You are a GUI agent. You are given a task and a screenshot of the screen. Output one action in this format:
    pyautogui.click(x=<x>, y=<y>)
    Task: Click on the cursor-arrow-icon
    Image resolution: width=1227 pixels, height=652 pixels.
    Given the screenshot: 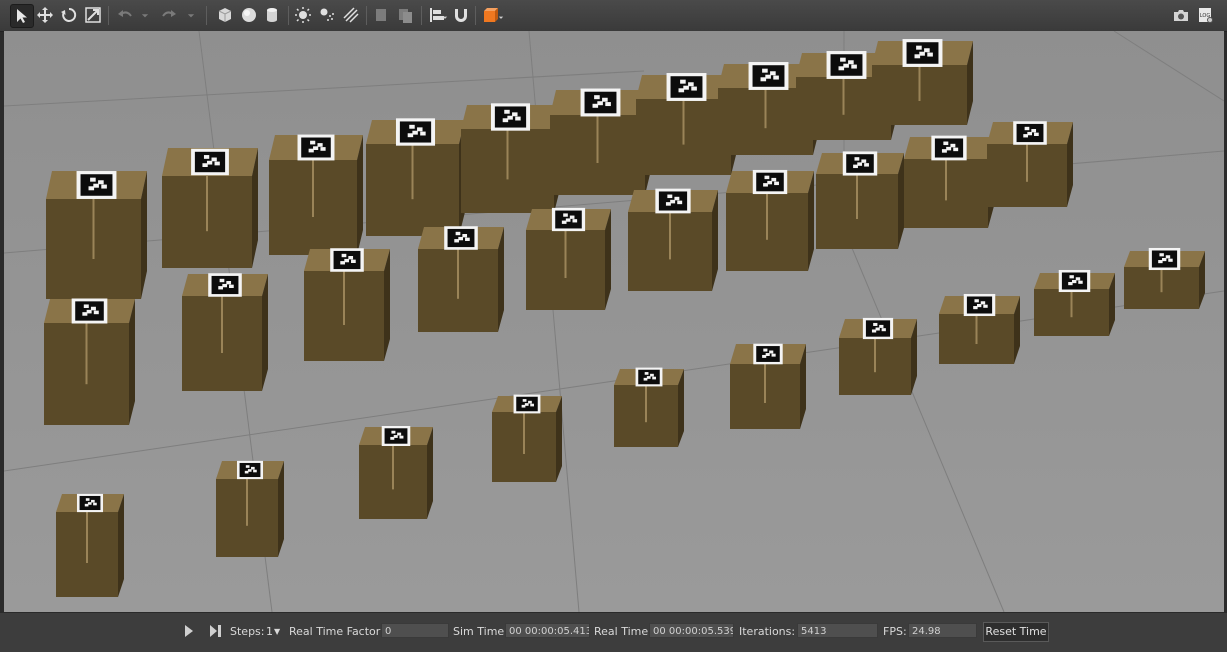 What is the action you would take?
    pyautogui.click(x=22, y=16)
    